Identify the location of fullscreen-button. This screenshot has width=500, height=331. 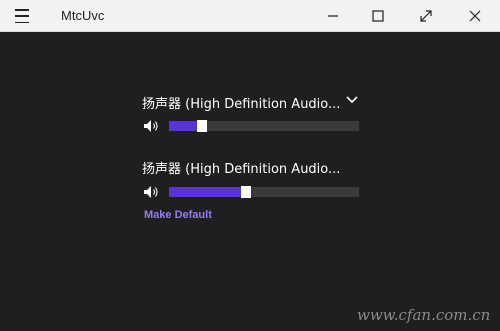
(426, 16).